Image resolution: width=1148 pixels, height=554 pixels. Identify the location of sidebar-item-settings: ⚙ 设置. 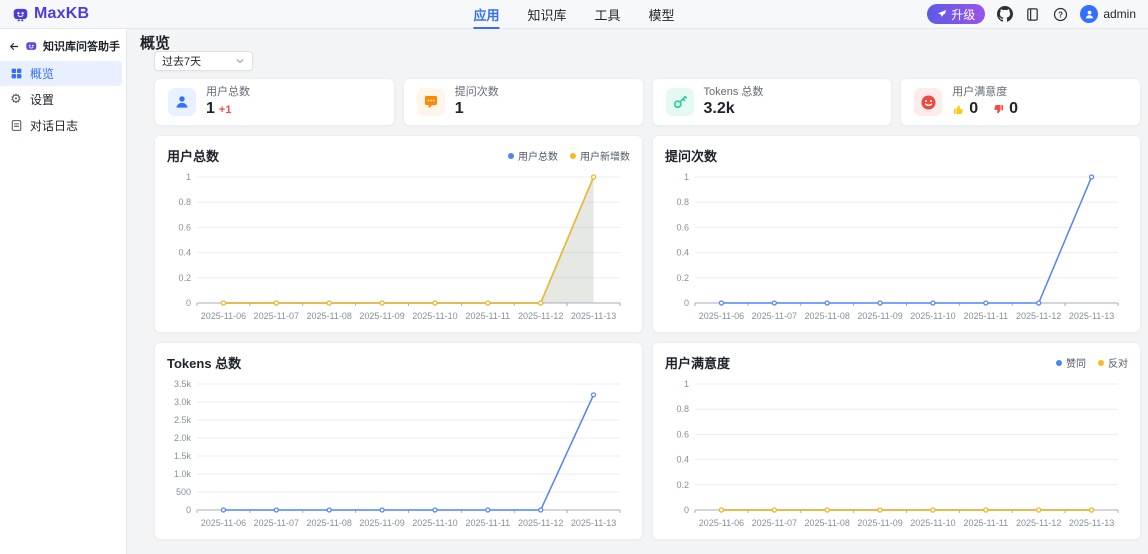
(61, 99).